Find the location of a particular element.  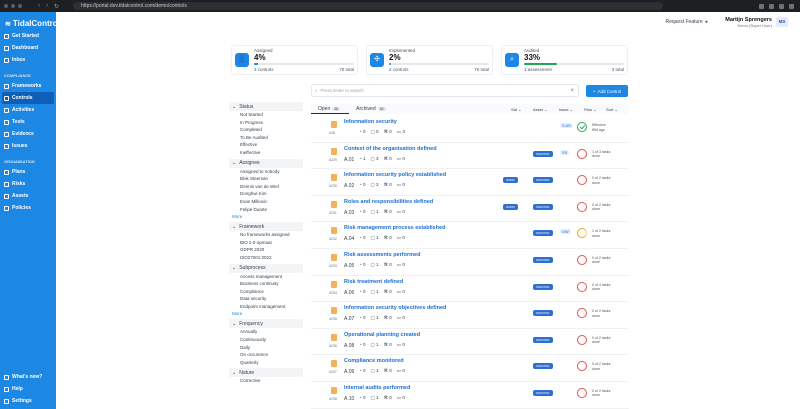

owner-initials: DW is located at coordinates (565, 232).